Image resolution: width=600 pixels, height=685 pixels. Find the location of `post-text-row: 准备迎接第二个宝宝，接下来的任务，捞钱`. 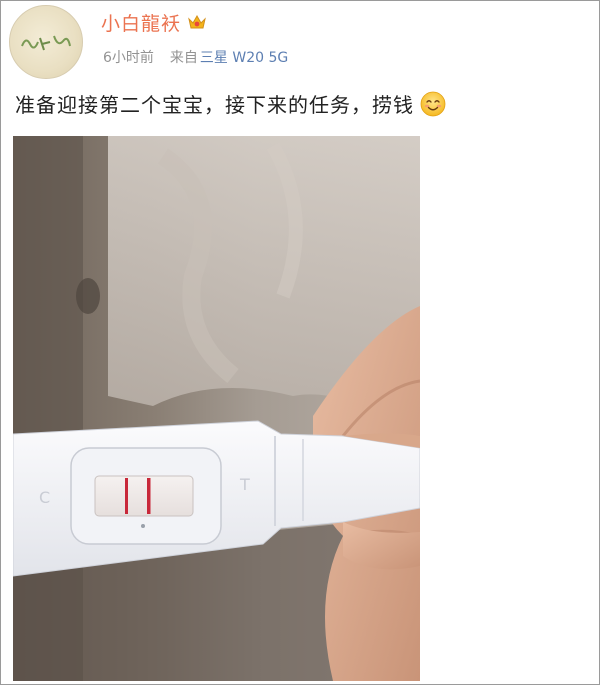

post-text-row: 准备迎接第二个宝宝，接下来的任务，捞钱 is located at coordinates (230, 103).